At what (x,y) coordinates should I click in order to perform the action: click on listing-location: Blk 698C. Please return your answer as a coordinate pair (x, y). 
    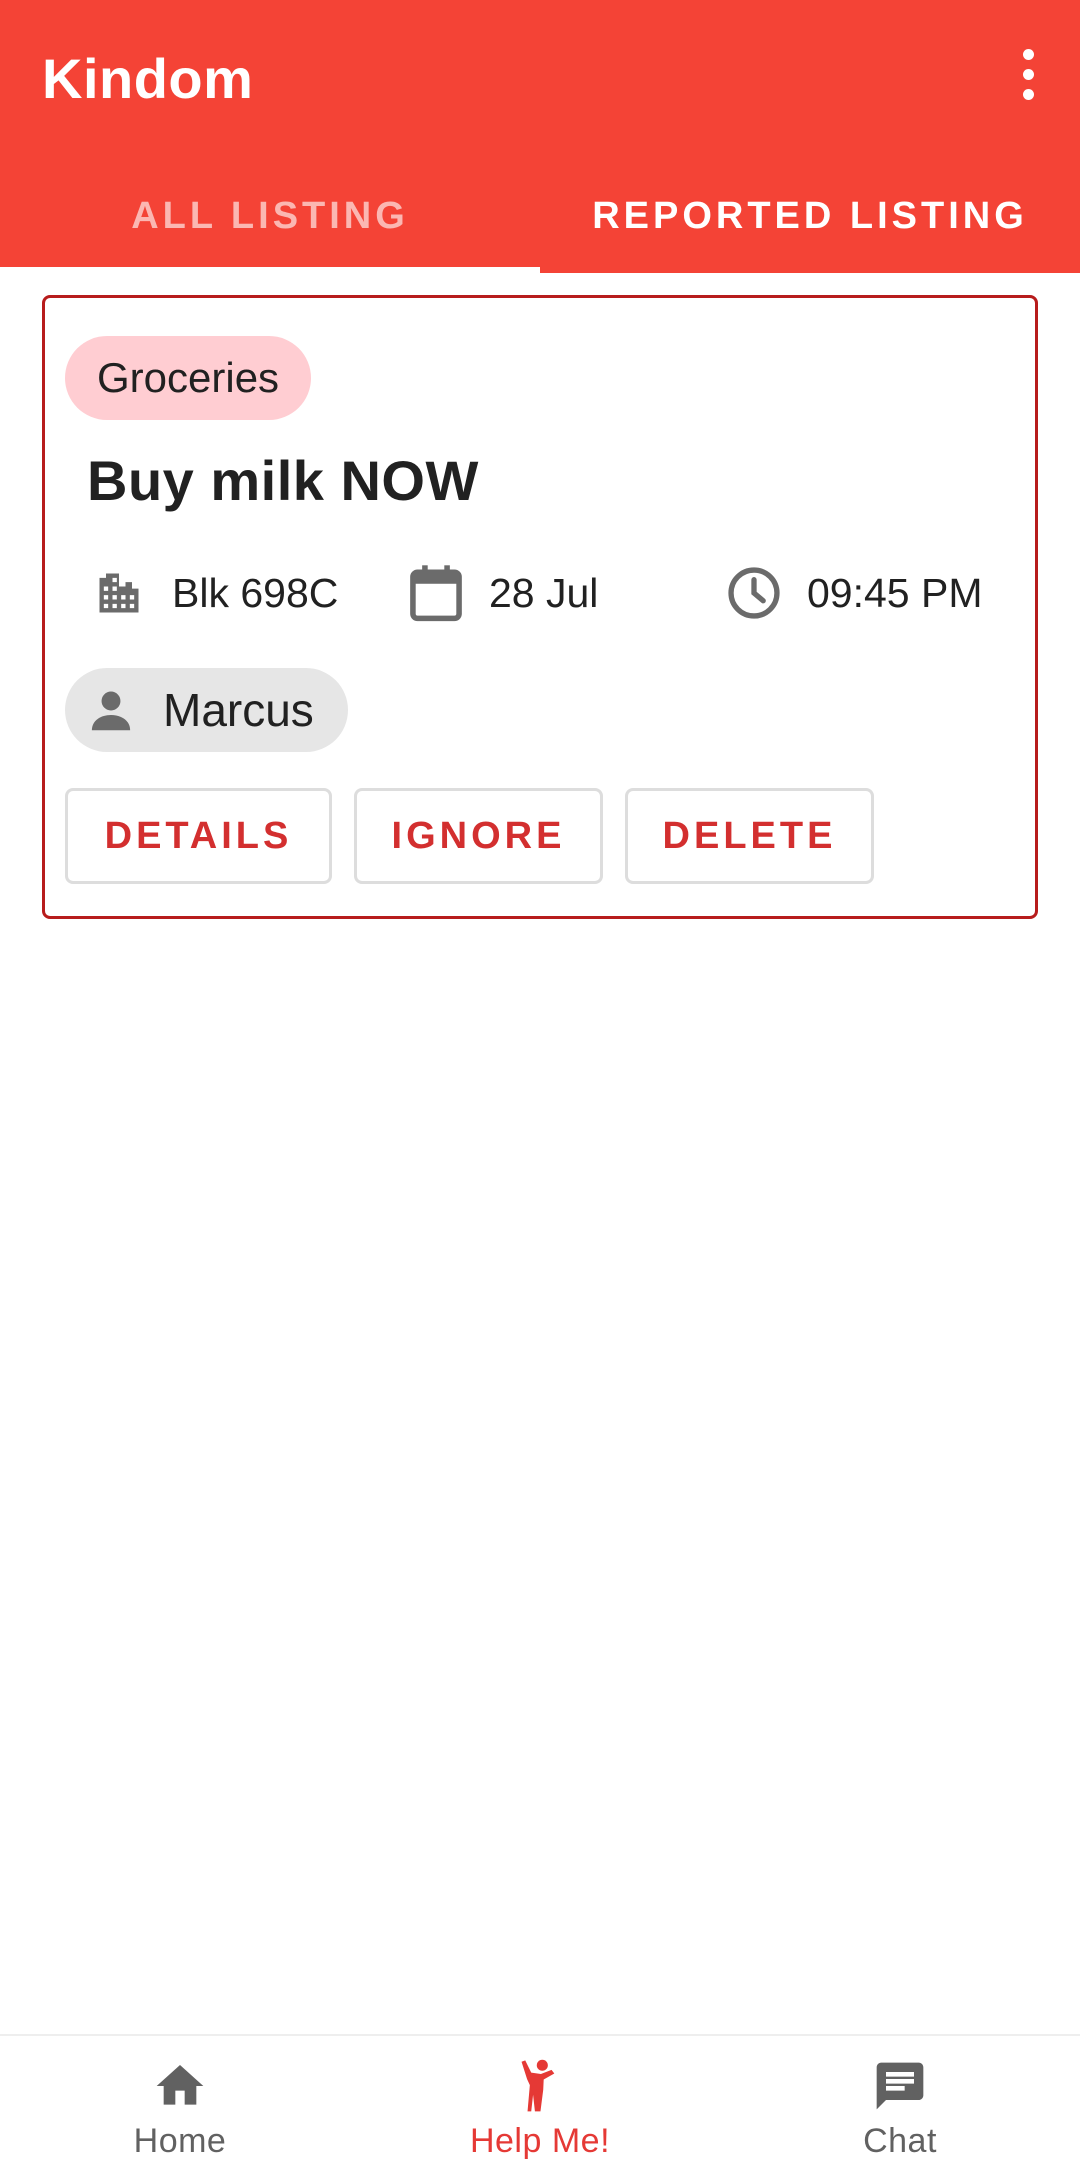
    Looking at the image, I should click on (214, 593).